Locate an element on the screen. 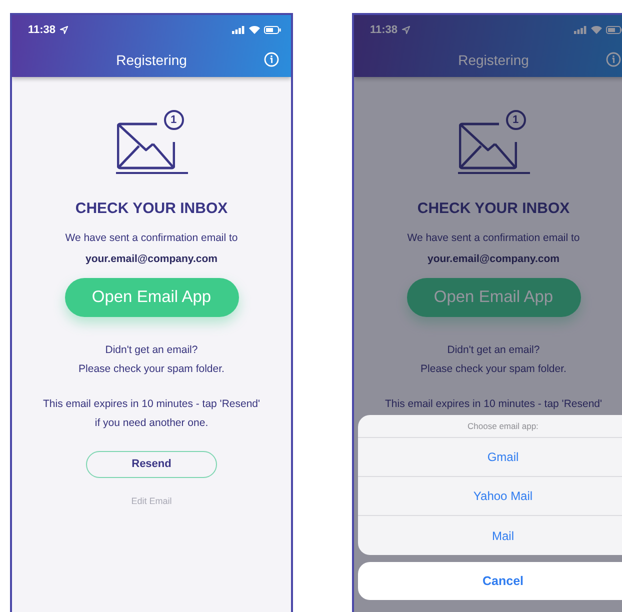 This screenshot has width=622, height=612. sheet-option: Gmail is located at coordinates (490, 457).